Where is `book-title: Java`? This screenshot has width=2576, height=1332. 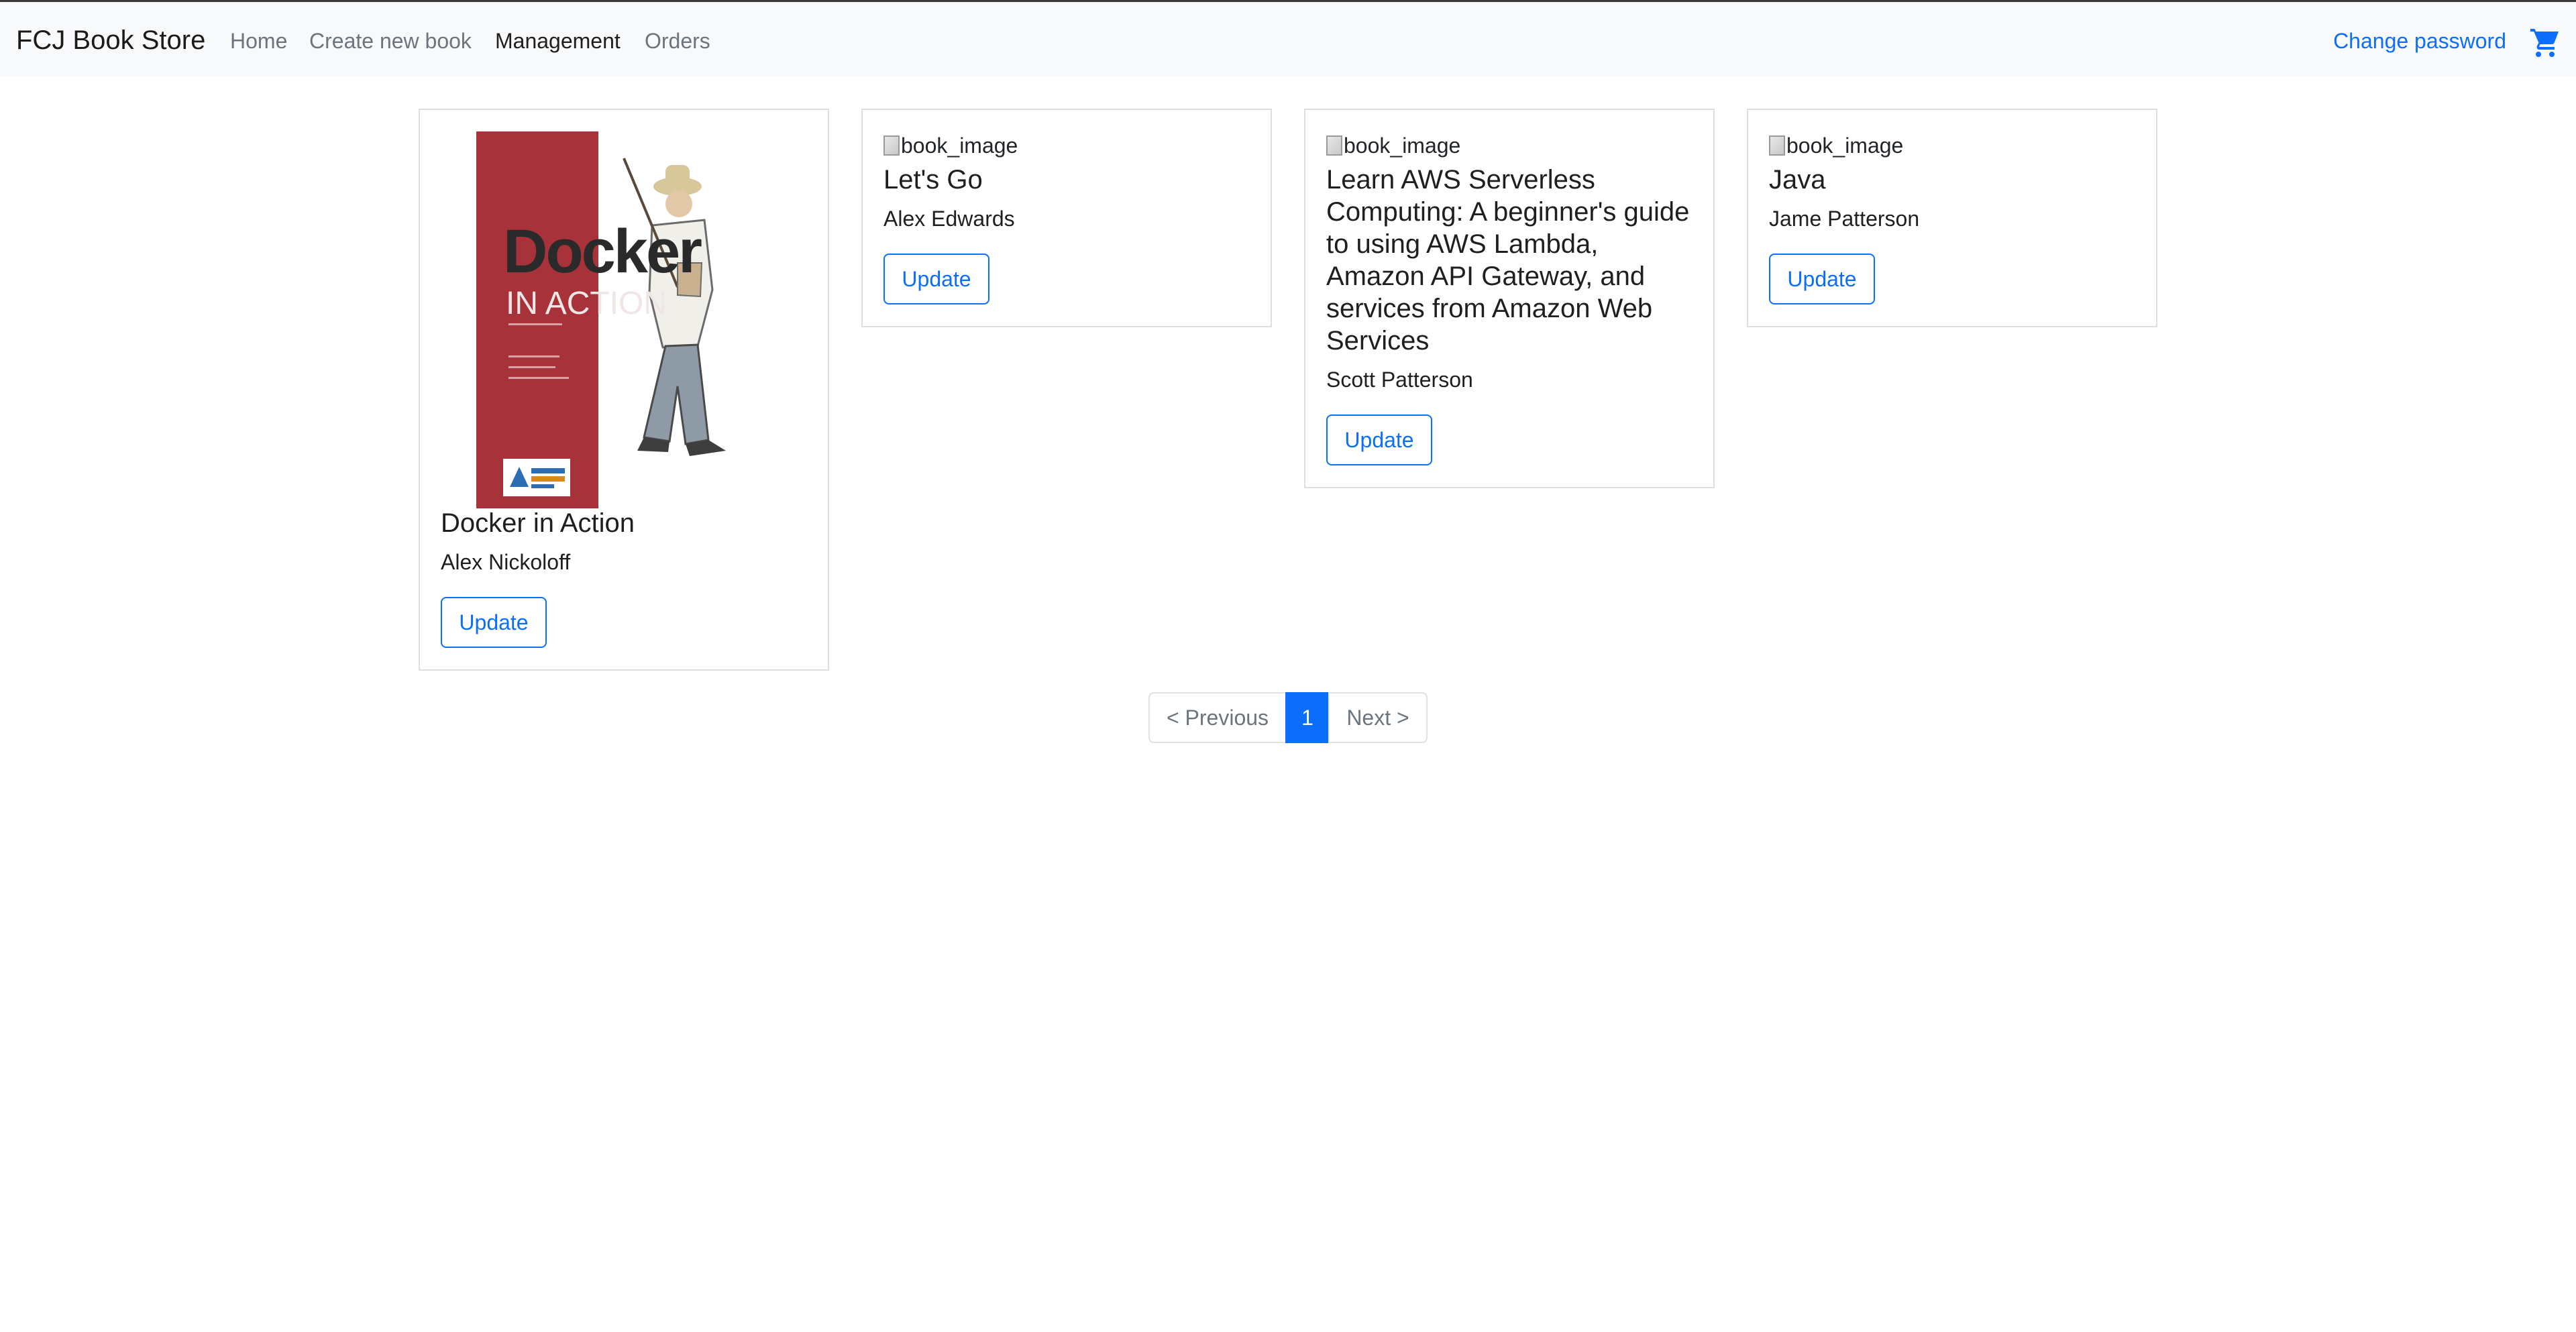 book-title: Java is located at coordinates (1797, 180).